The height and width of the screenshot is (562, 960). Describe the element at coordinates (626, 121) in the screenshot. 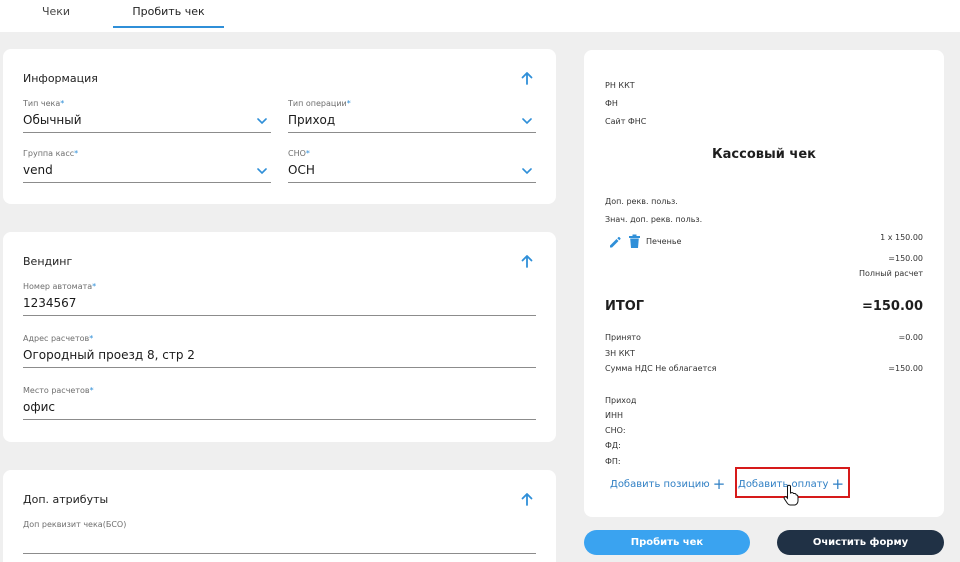

I see `receipt-fns-site: Сайт ФНС` at that location.